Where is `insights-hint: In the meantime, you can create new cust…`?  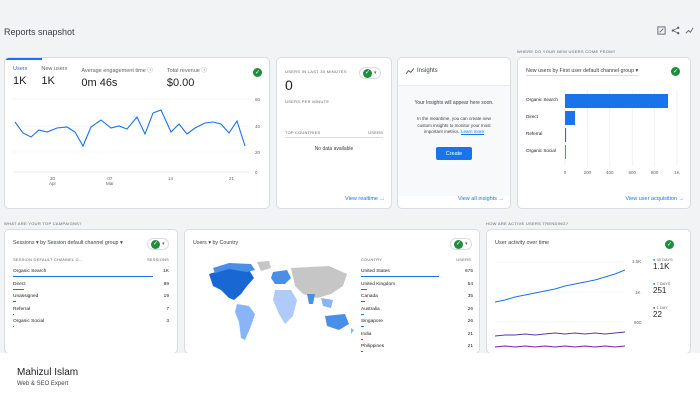
insights-hint: In the meantime, you can create new cust… is located at coordinates (454, 125).